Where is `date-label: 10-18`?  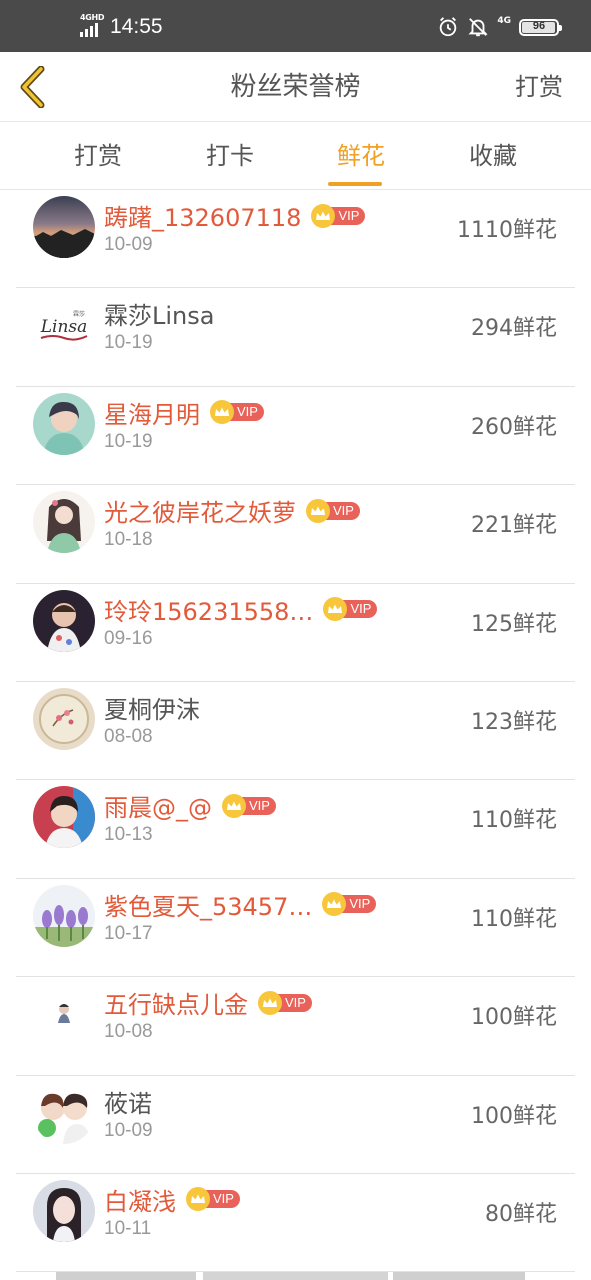 date-label: 10-18 is located at coordinates (128, 540).